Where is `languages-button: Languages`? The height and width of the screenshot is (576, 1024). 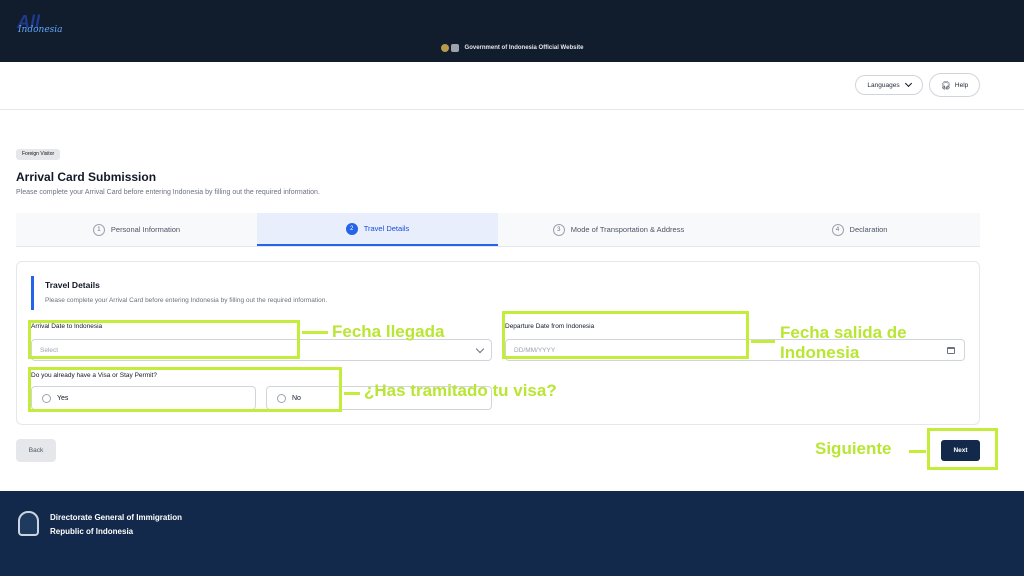
languages-button: Languages is located at coordinates (889, 85).